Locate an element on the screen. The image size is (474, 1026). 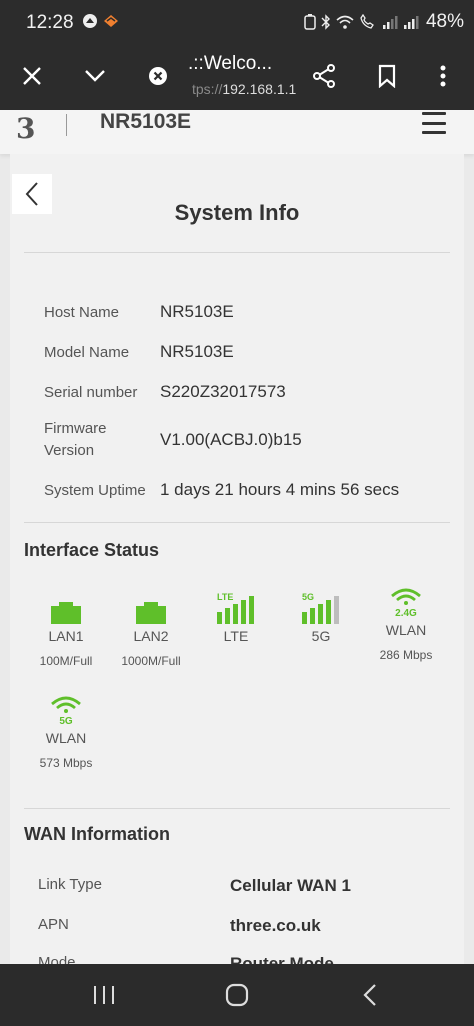
interface-5g: 5G 5G is located at coordinates (321, 615).